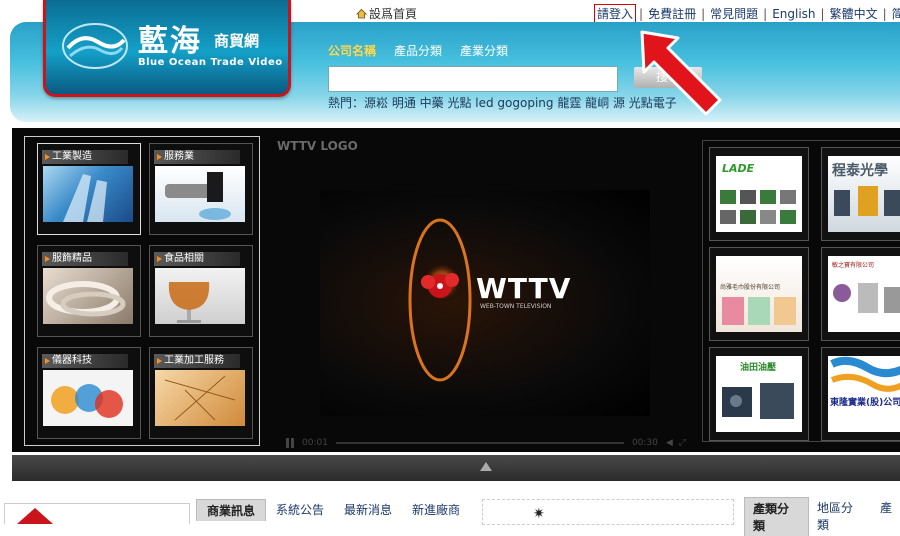 This screenshot has height=536, width=900. I want to click on tab-region-category: 地區分類, so click(840, 516).